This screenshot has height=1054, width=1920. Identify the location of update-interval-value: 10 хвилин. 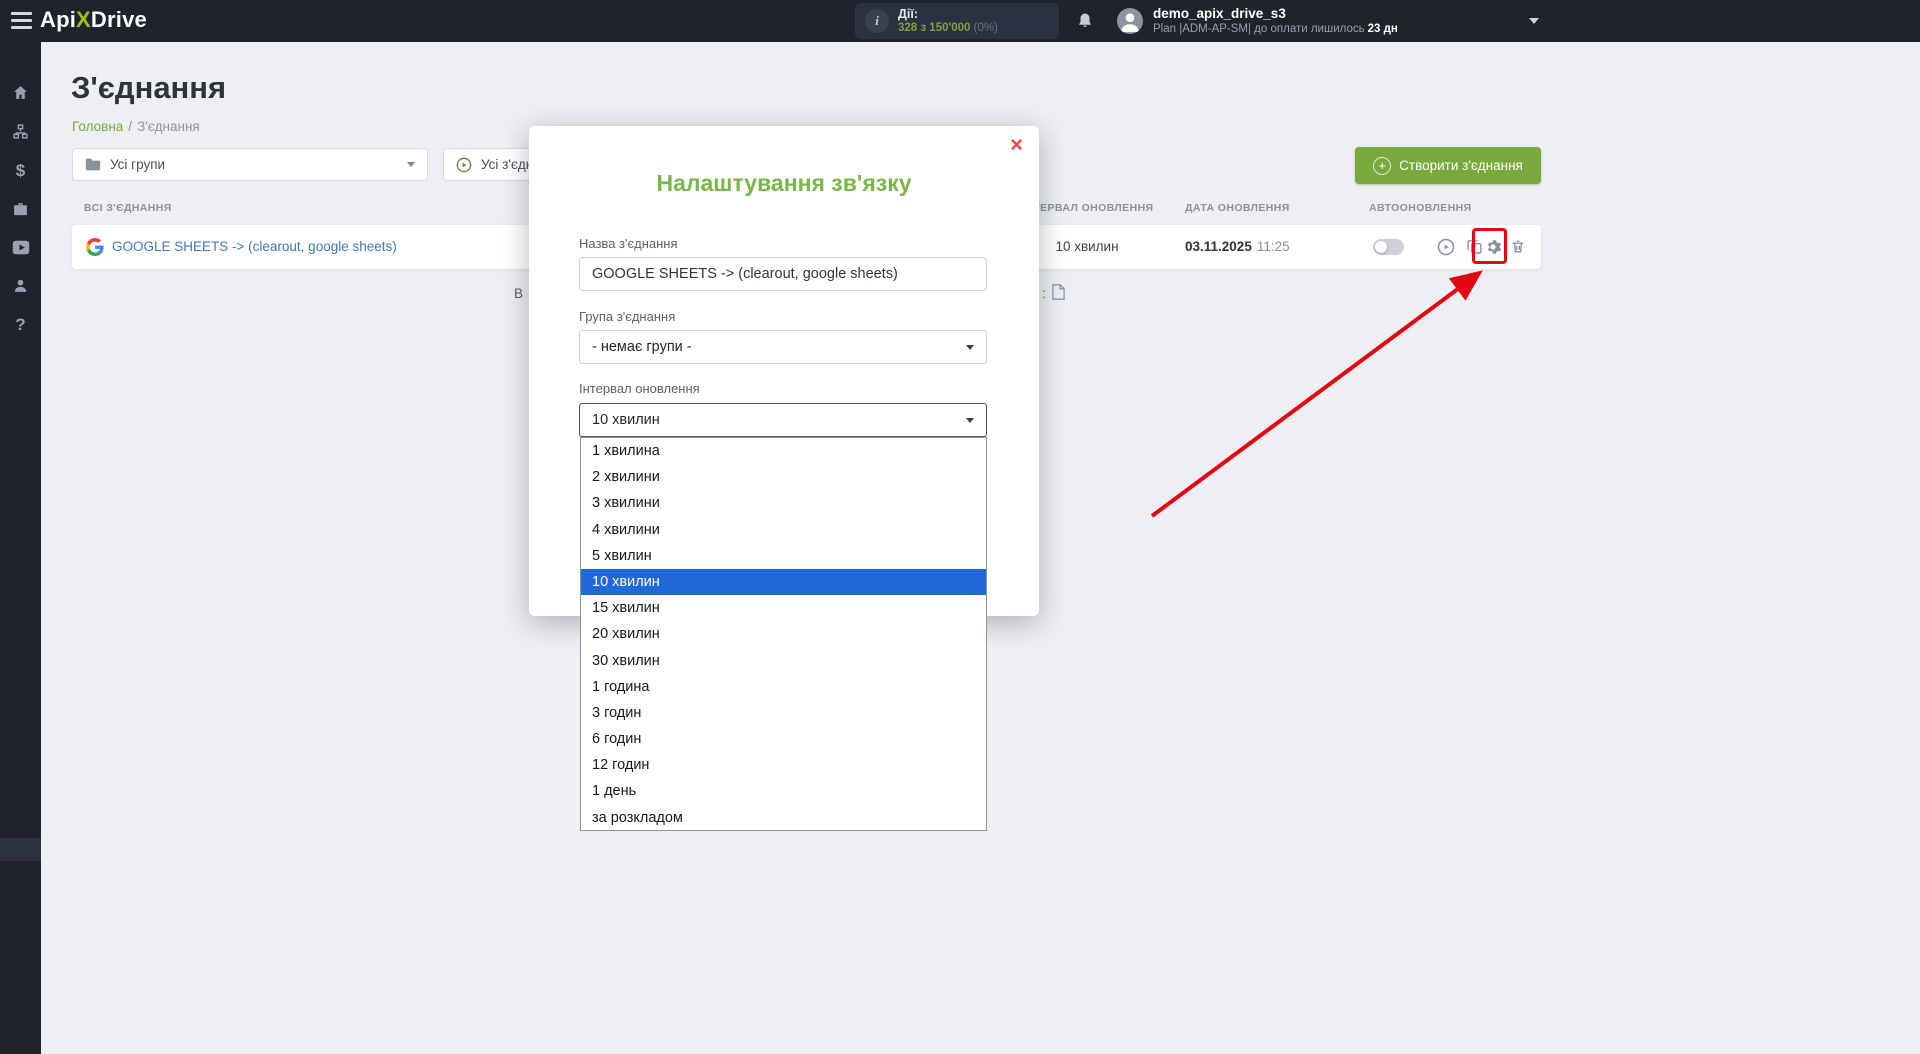
(626, 420).